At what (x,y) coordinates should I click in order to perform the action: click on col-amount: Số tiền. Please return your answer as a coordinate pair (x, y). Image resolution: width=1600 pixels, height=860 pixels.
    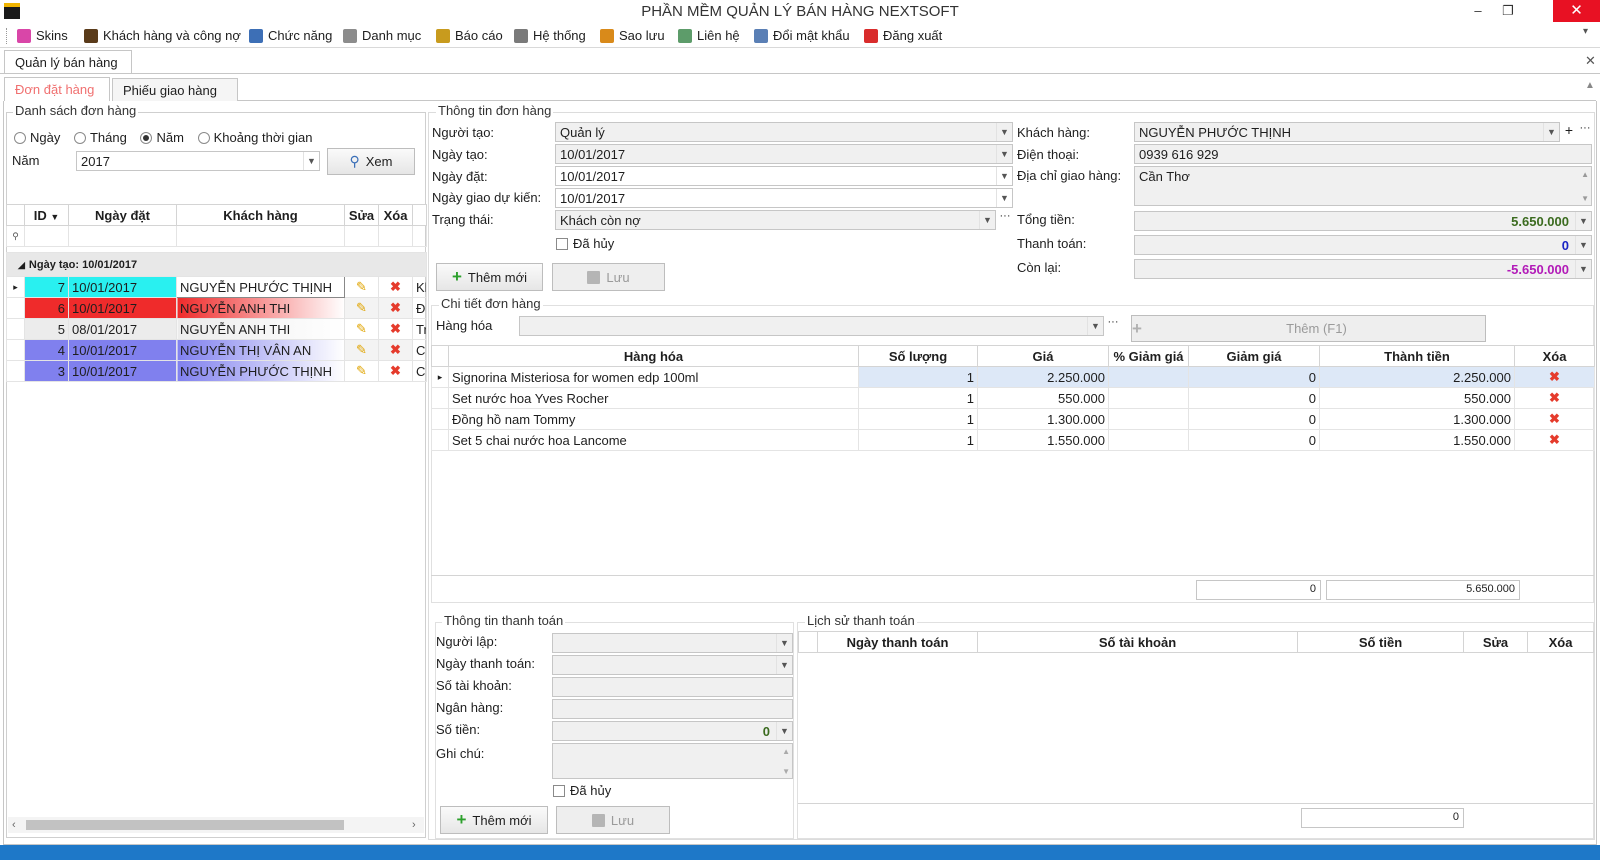
    Looking at the image, I should click on (1380, 642).